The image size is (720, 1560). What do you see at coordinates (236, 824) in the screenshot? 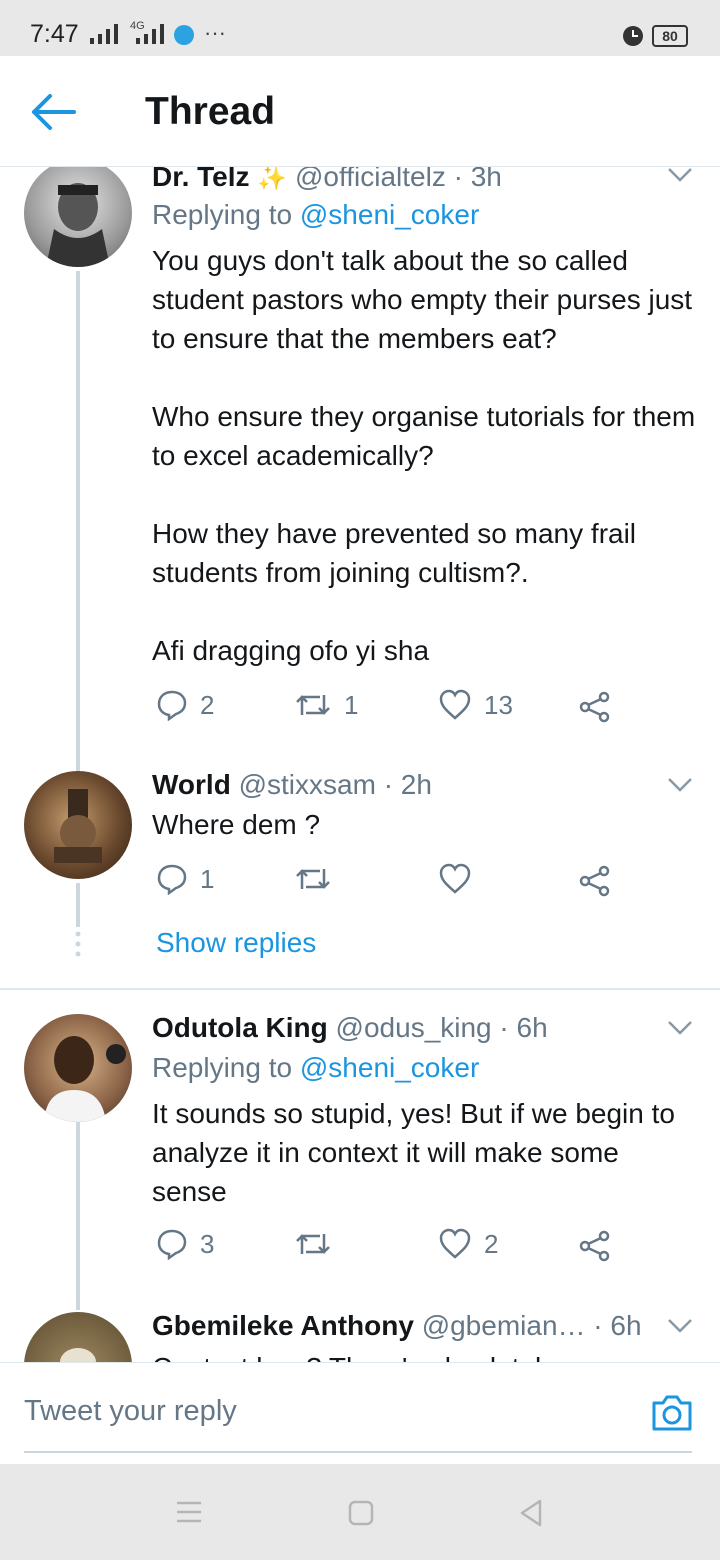
I see `tweet-text: Where dem ?` at bounding box center [236, 824].